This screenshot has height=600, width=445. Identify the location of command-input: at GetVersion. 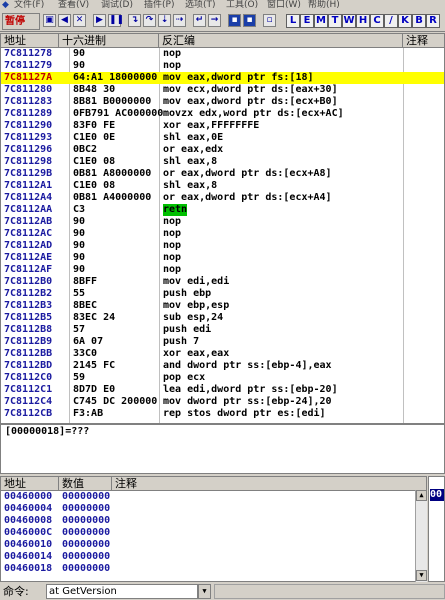
(122, 591).